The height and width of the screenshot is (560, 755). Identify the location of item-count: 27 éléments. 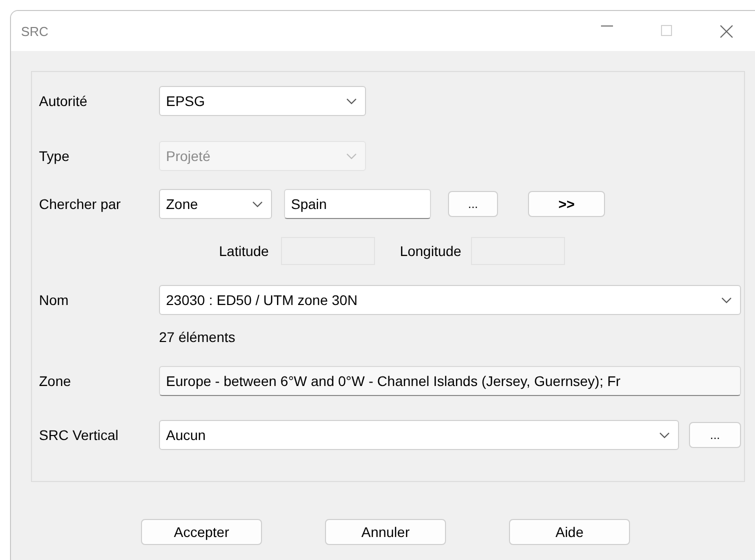
(197, 337).